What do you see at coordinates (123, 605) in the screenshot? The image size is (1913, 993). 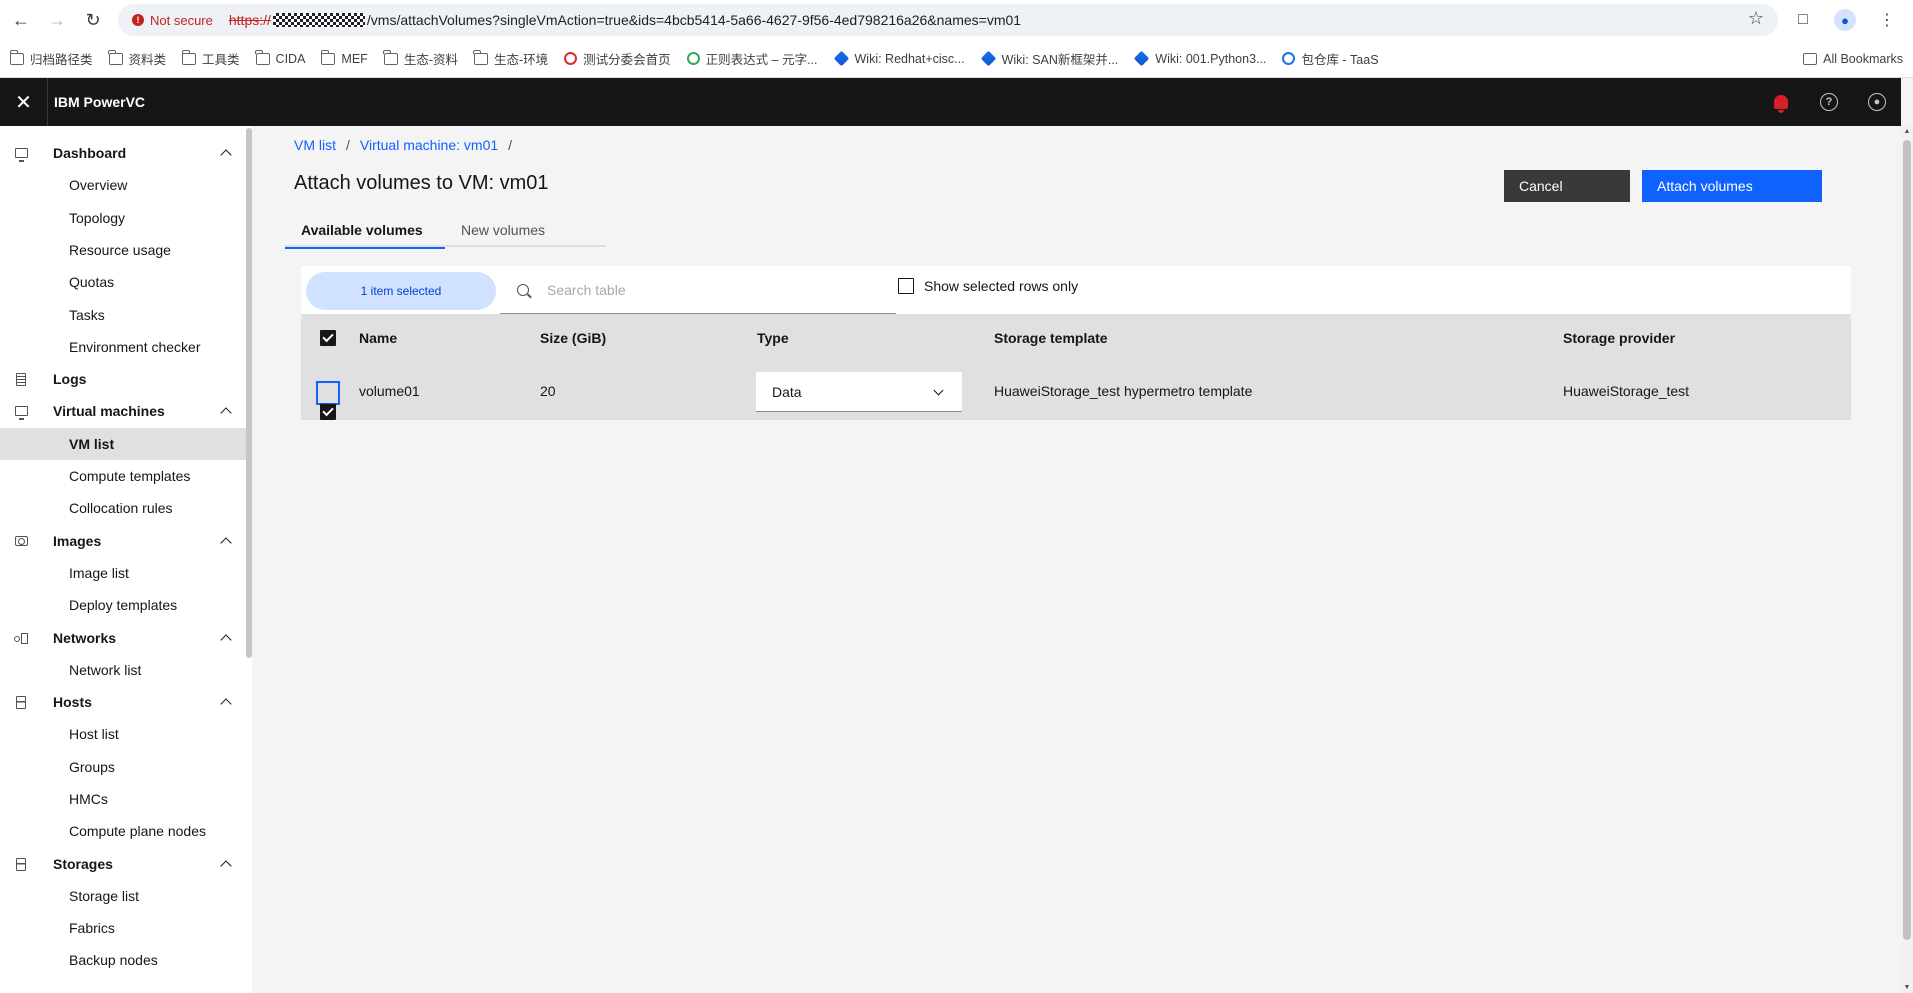 I see `sidenav-item-deploy-templates: Deploy templates` at bounding box center [123, 605].